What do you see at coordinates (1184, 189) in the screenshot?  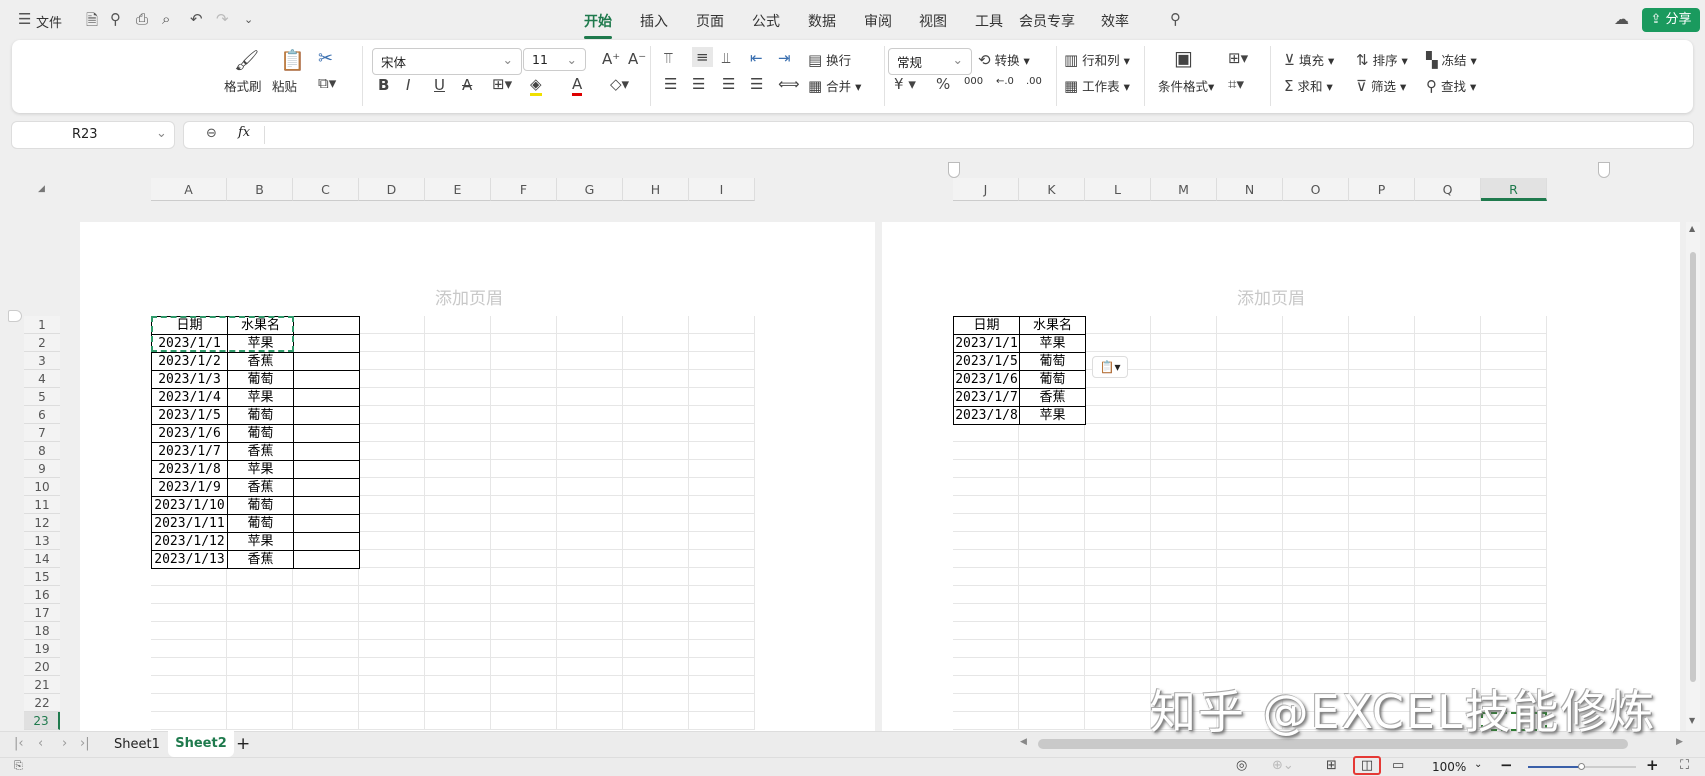 I see `column-header-M: M` at bounding box center [1184, 189].